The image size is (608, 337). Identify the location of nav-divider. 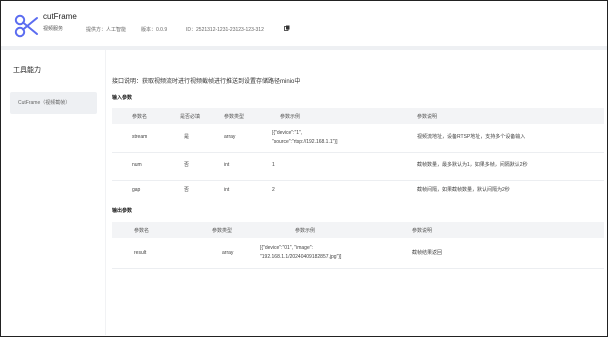
(105, 192).